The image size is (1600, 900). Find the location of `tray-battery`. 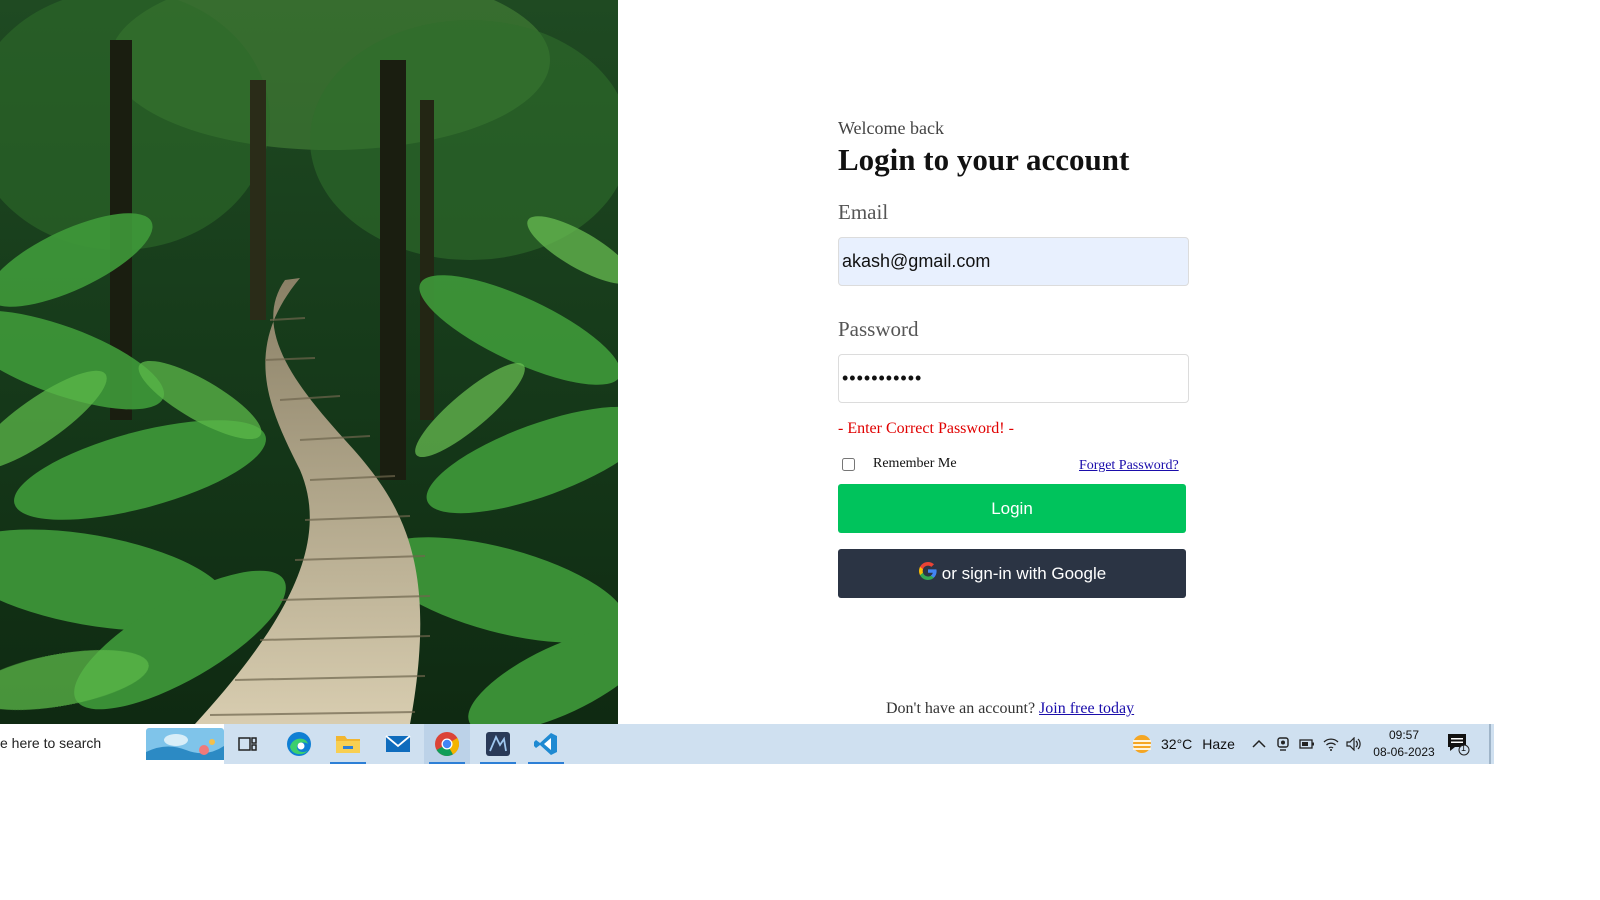

tray-battery is located at coordinates (1307, 744).